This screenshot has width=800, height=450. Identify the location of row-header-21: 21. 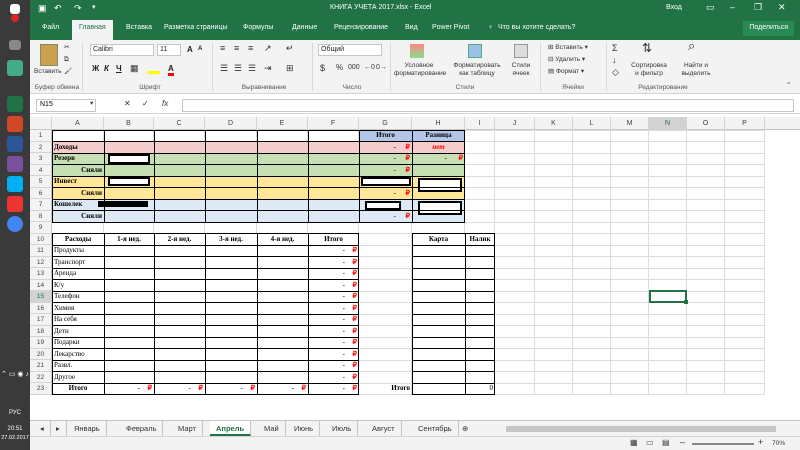
(41, 366).